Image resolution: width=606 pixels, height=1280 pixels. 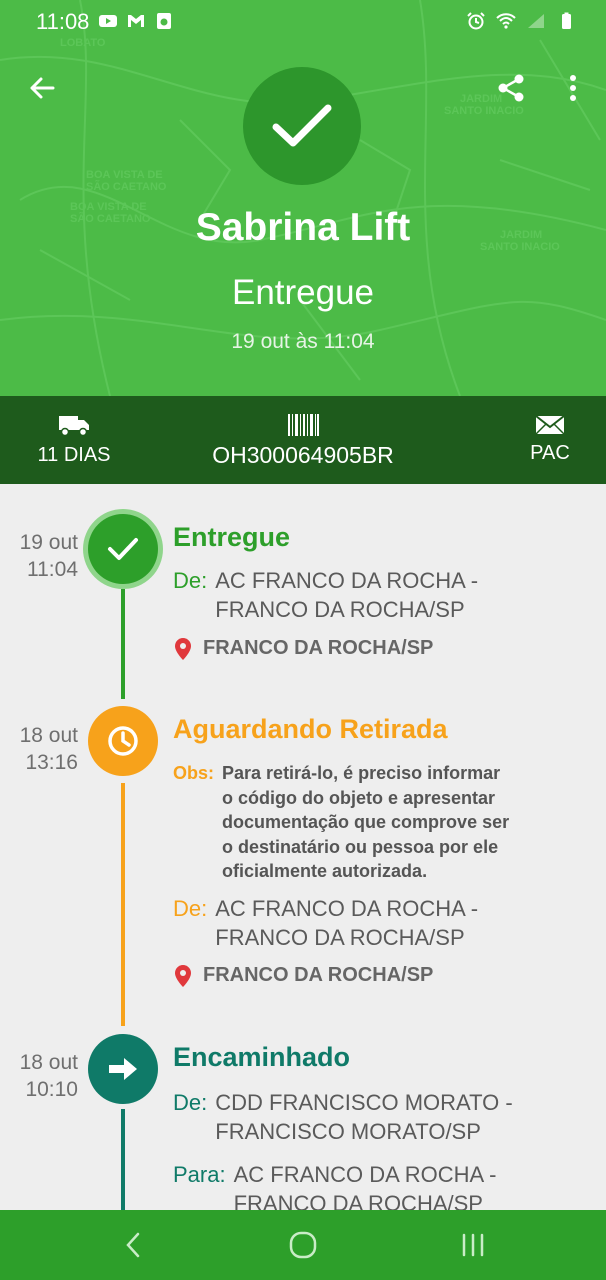 I want to click on wifi-icon, so click(x=506, y=21).